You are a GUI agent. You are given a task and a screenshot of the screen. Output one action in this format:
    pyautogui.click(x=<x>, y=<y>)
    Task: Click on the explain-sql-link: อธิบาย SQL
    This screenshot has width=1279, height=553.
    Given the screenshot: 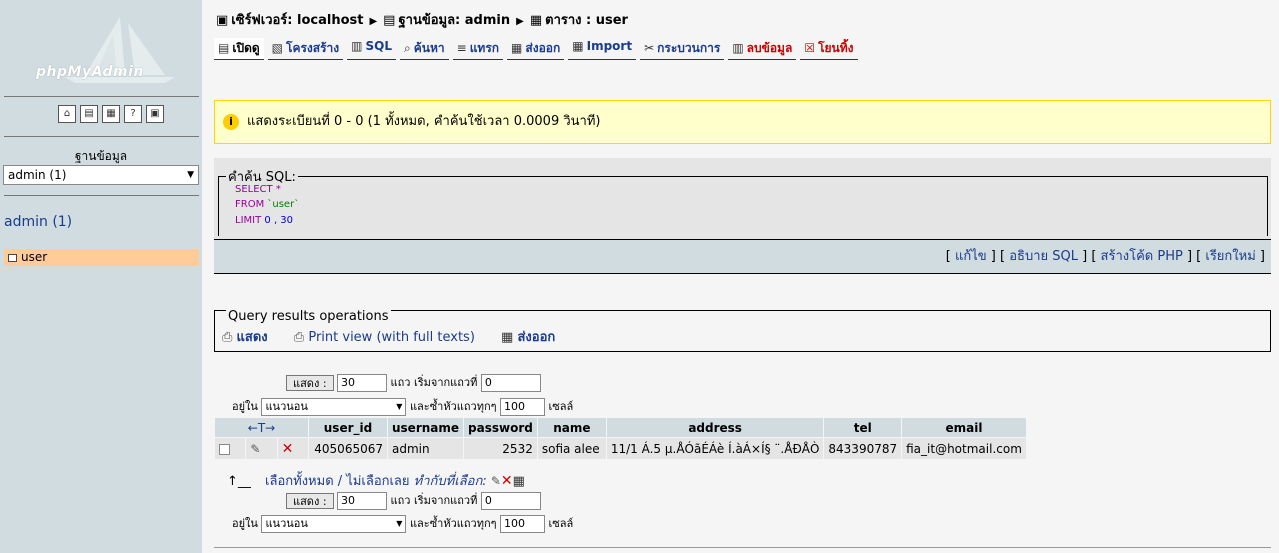 What is the action you would take?
    pyautogui.click(x=1043, y=256)
    